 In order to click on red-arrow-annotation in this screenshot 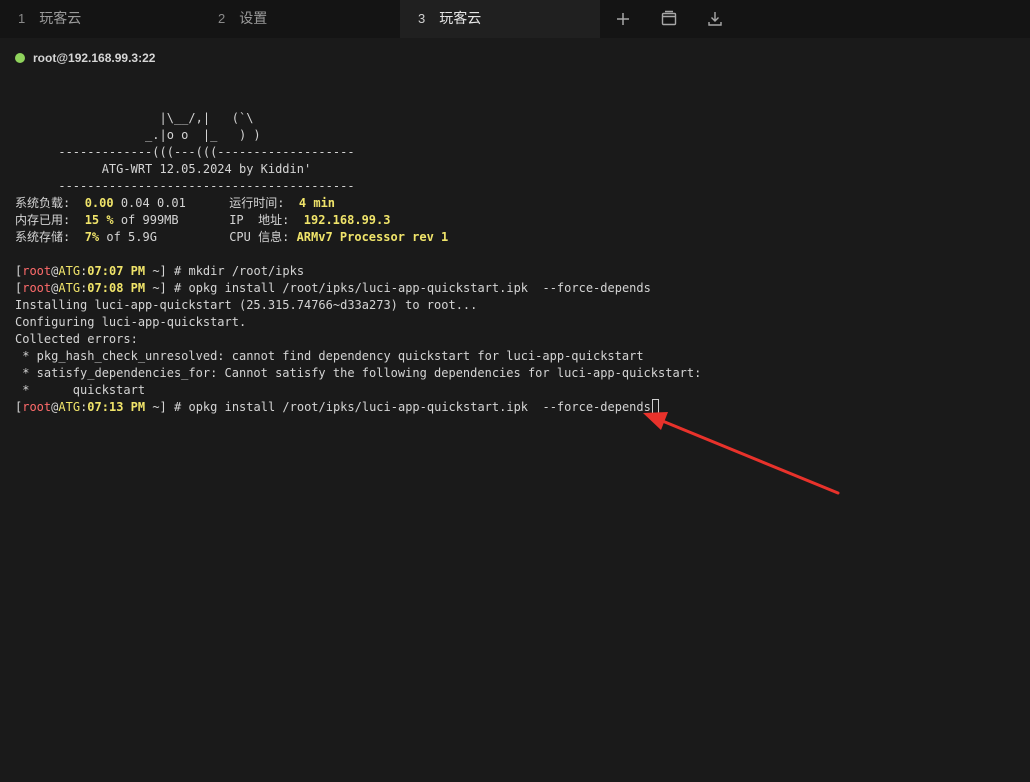, I will do `click(741, 453)`.